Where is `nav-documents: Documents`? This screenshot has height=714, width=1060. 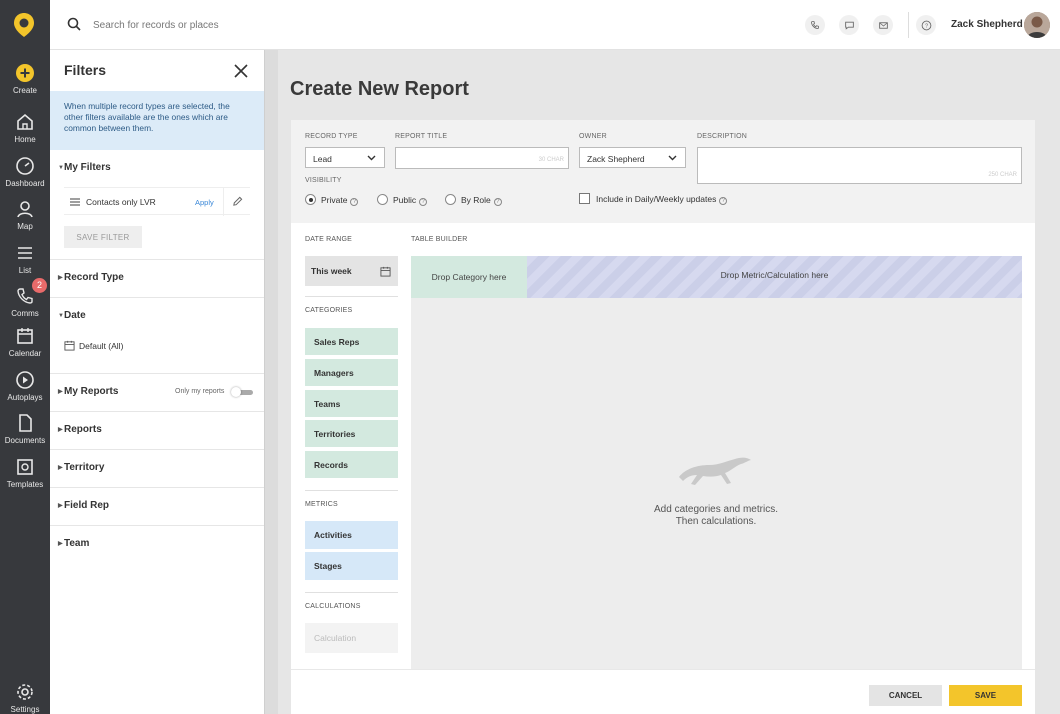
nav-documents: Documents is located at coordinates (25, 429).